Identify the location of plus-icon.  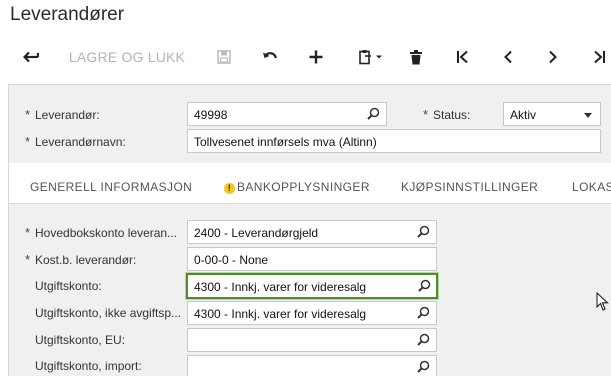
(316, 57).